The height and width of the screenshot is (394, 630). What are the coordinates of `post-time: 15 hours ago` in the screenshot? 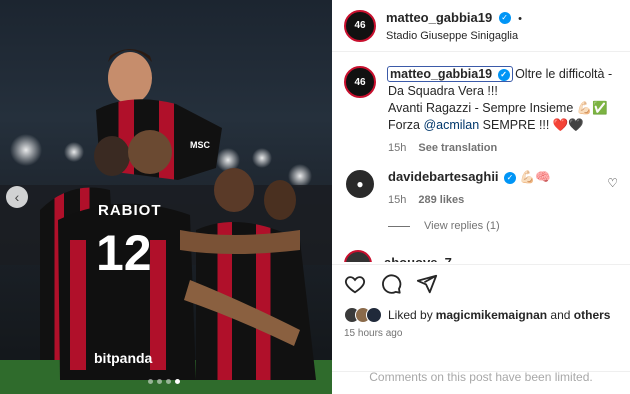 It's located at (373, 333).